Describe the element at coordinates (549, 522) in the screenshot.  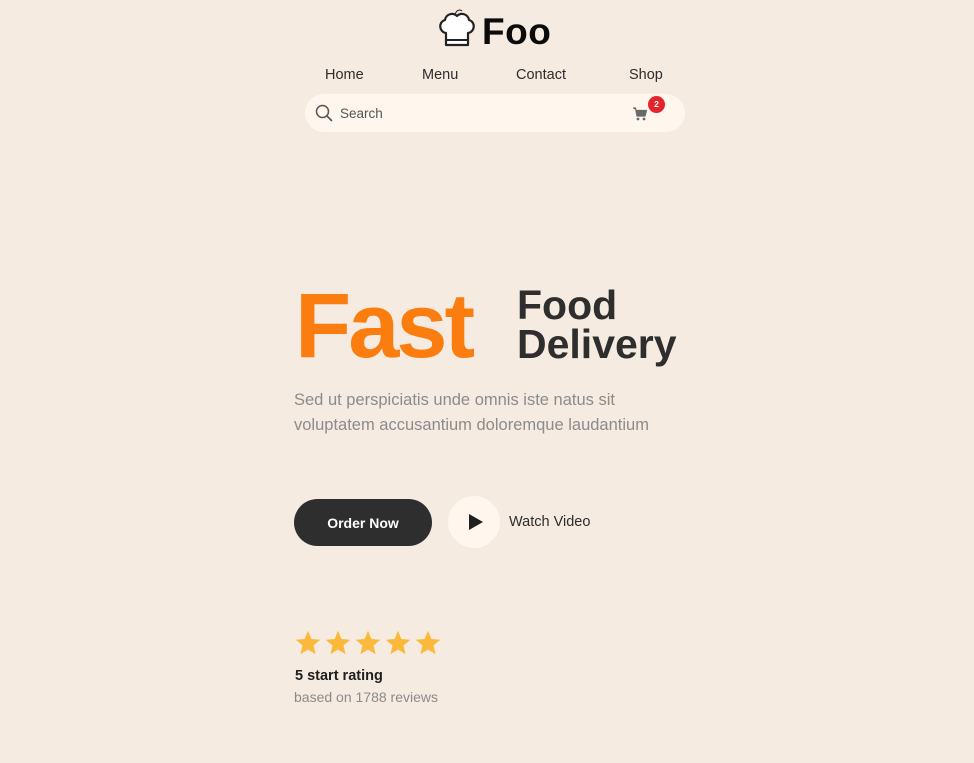
I see `watch-video-link: Watch Video` at that location.